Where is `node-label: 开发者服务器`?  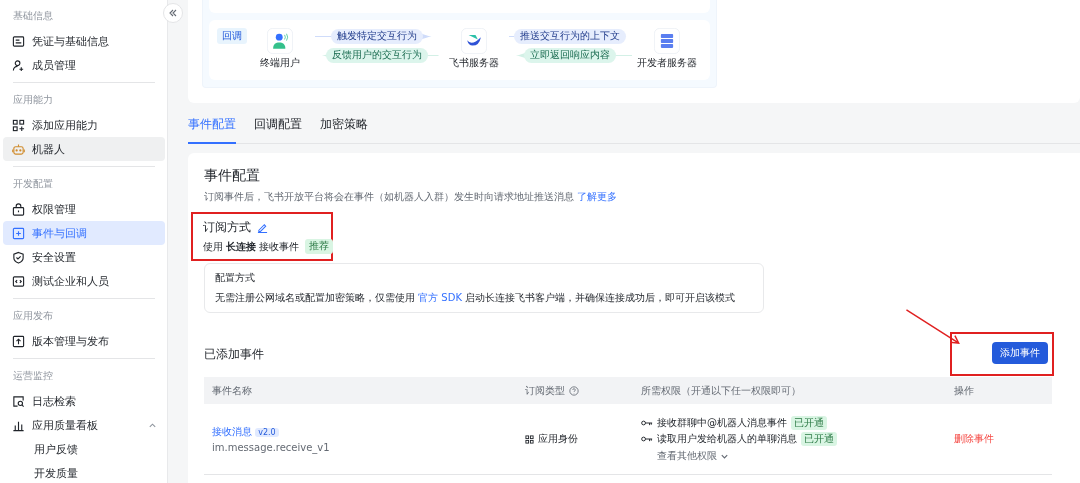
node-label: 开发者服务器 is located at coordinates (667, 63).